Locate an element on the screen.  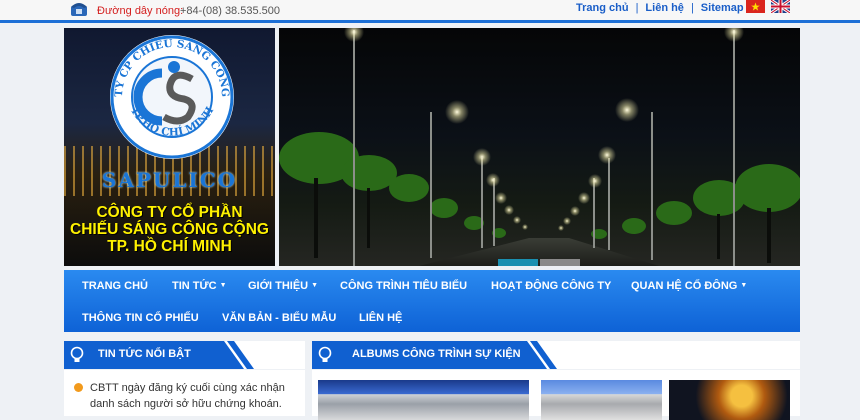
vietnam-flag-icon is located at coordinates (755, 6).